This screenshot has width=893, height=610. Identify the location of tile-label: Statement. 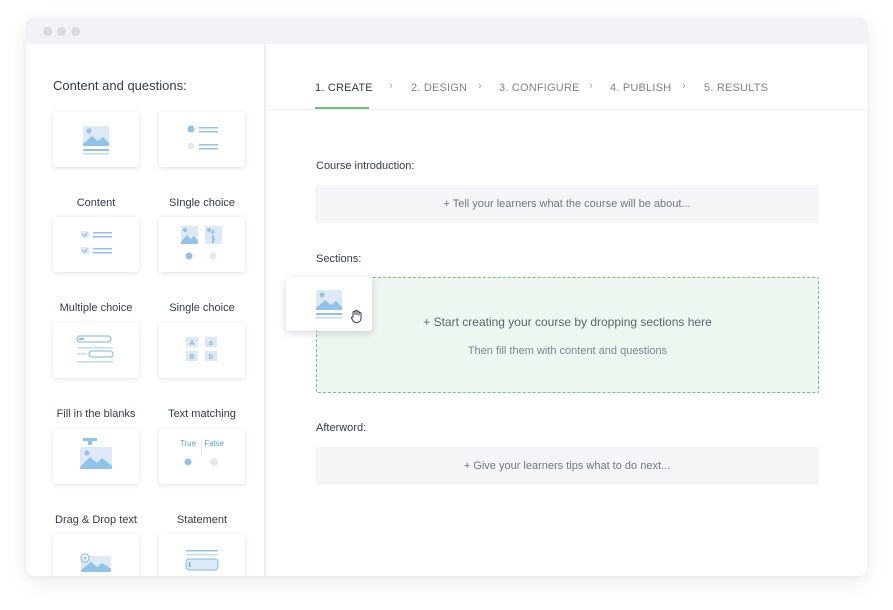
(202, 520).